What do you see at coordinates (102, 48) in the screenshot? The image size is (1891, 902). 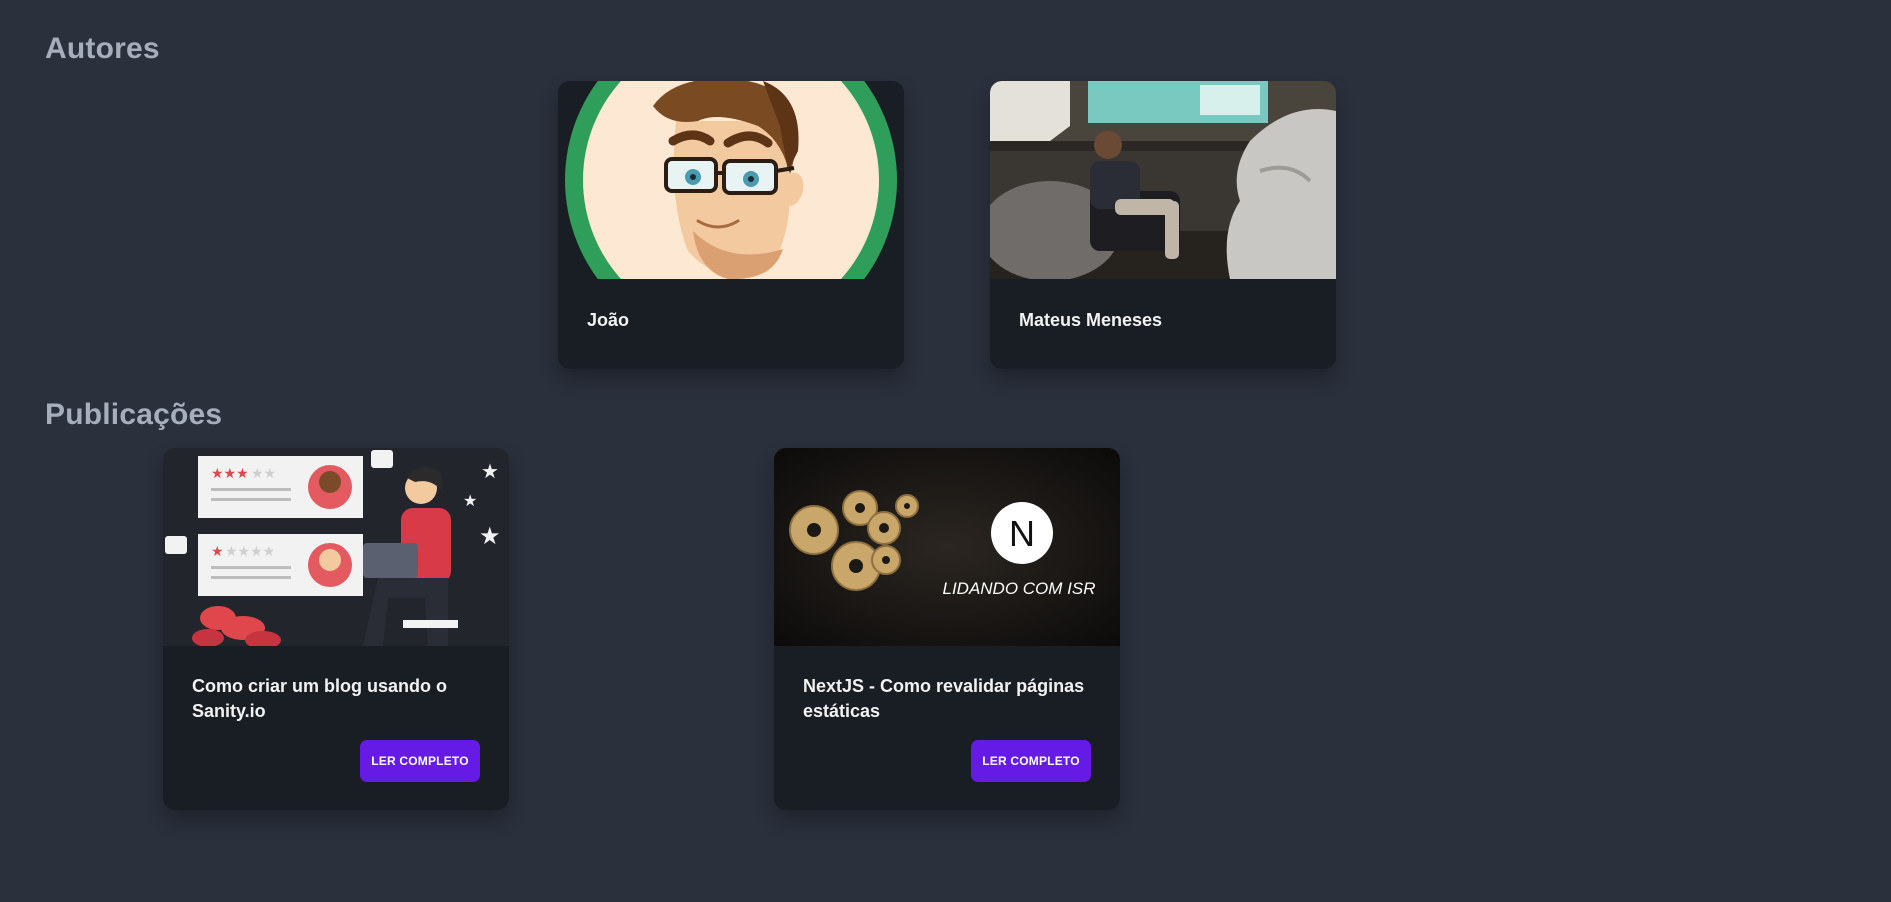 I see `authors-section-title: Autores` at bounding box center [102, 48].